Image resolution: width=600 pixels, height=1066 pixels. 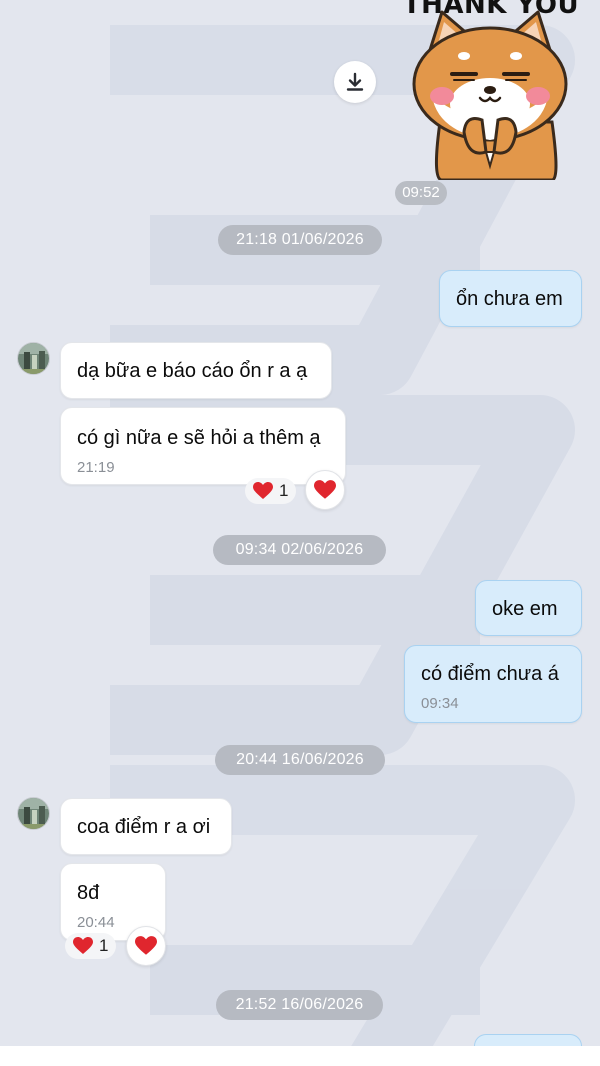 I want to click on incoming-message: có gì nữa e sẽ hỏi a thêm ạ 21:19, so click(x=203, y=446).